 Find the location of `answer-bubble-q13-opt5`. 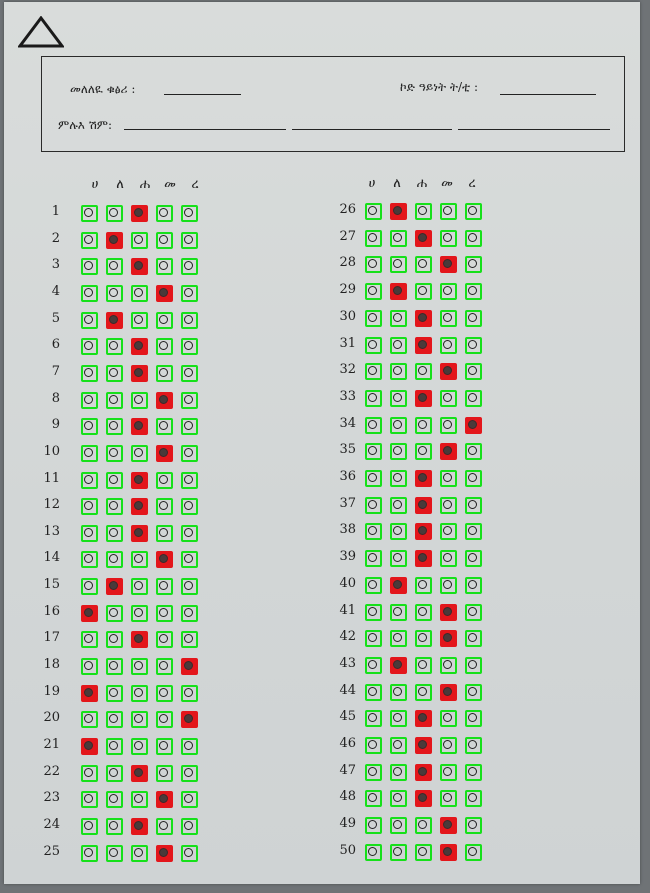

answer-bubble-q13-opt5 is located at coordinates (189, 533).